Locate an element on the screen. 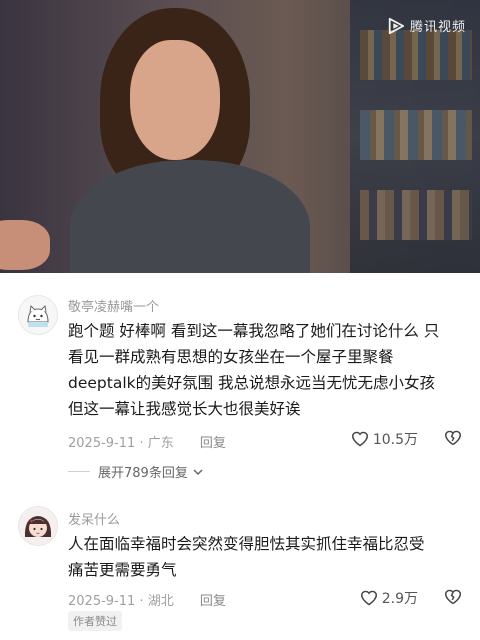 Image resolution: width=480 pixels, height=640 pixels. like-button: 10.5万 is located at coordinates (384, 439).